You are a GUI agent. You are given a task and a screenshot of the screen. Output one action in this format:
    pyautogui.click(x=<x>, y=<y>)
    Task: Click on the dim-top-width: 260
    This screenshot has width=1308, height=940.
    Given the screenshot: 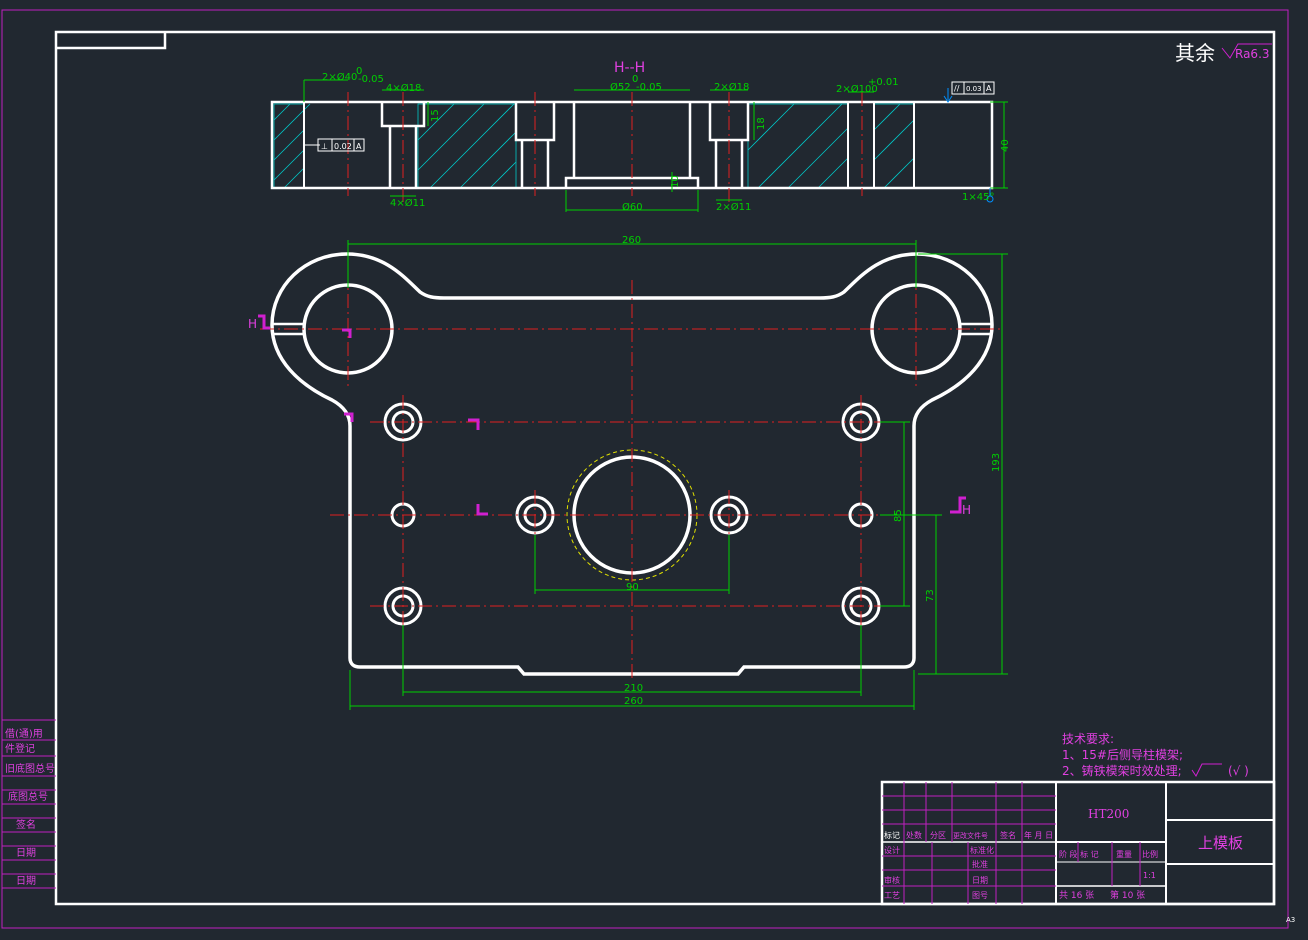 What is the action you would take?
    pyautogui.click(x=631, y=240)
    